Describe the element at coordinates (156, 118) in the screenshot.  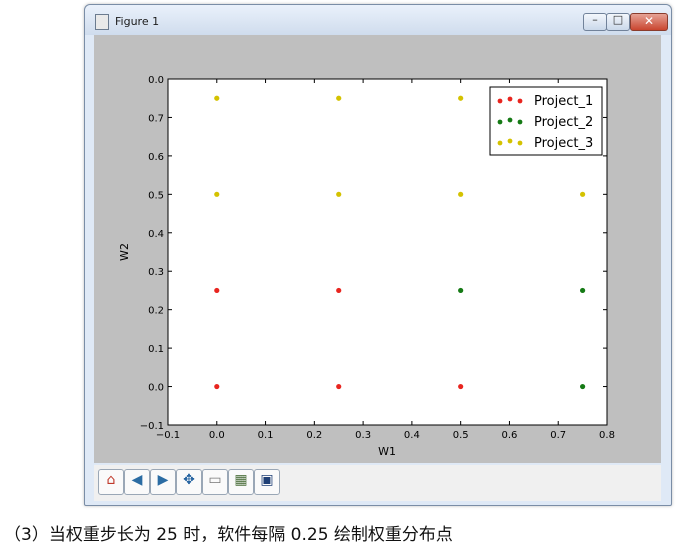
I see `y-tick-label: 0.7` at that location.